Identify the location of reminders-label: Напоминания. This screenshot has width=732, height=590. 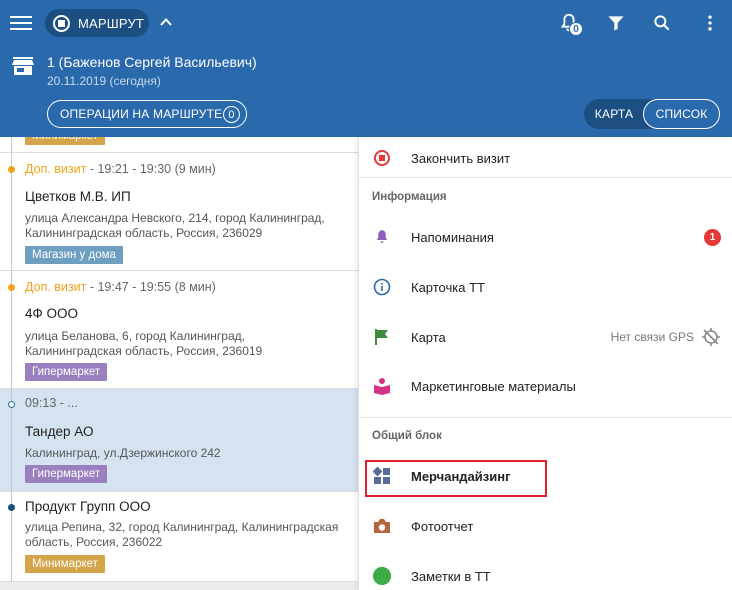
(452, 237).